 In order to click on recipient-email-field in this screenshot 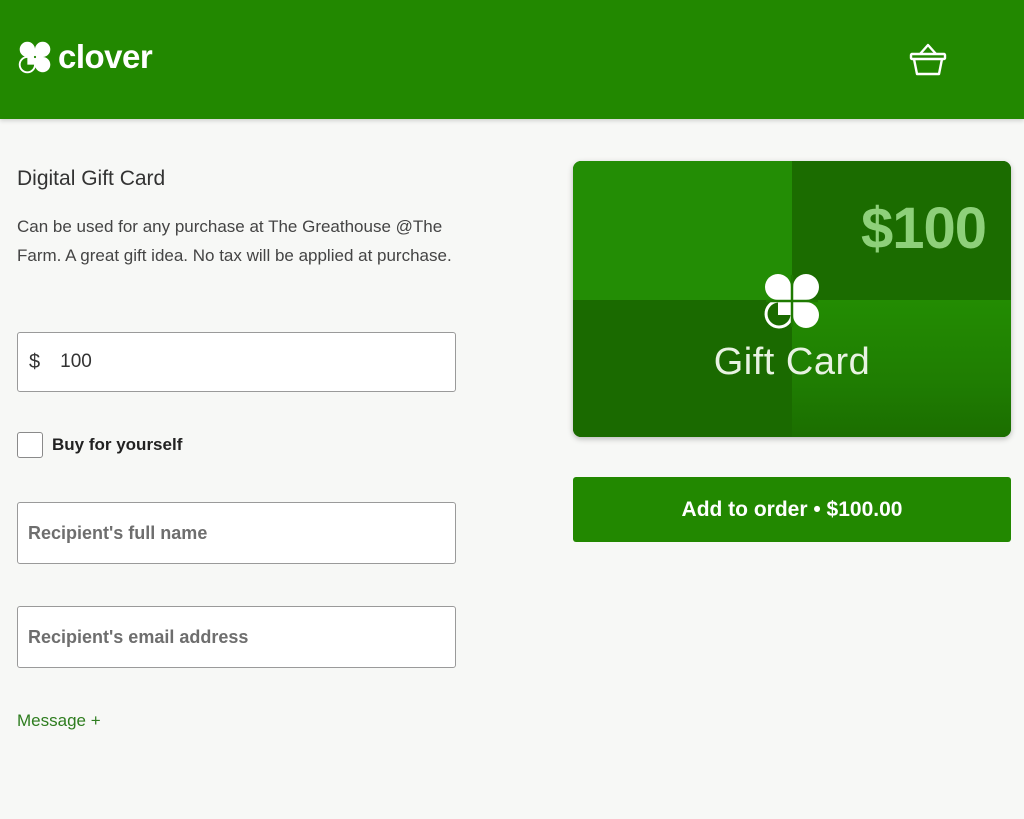, I will do `click(236, 637)`.